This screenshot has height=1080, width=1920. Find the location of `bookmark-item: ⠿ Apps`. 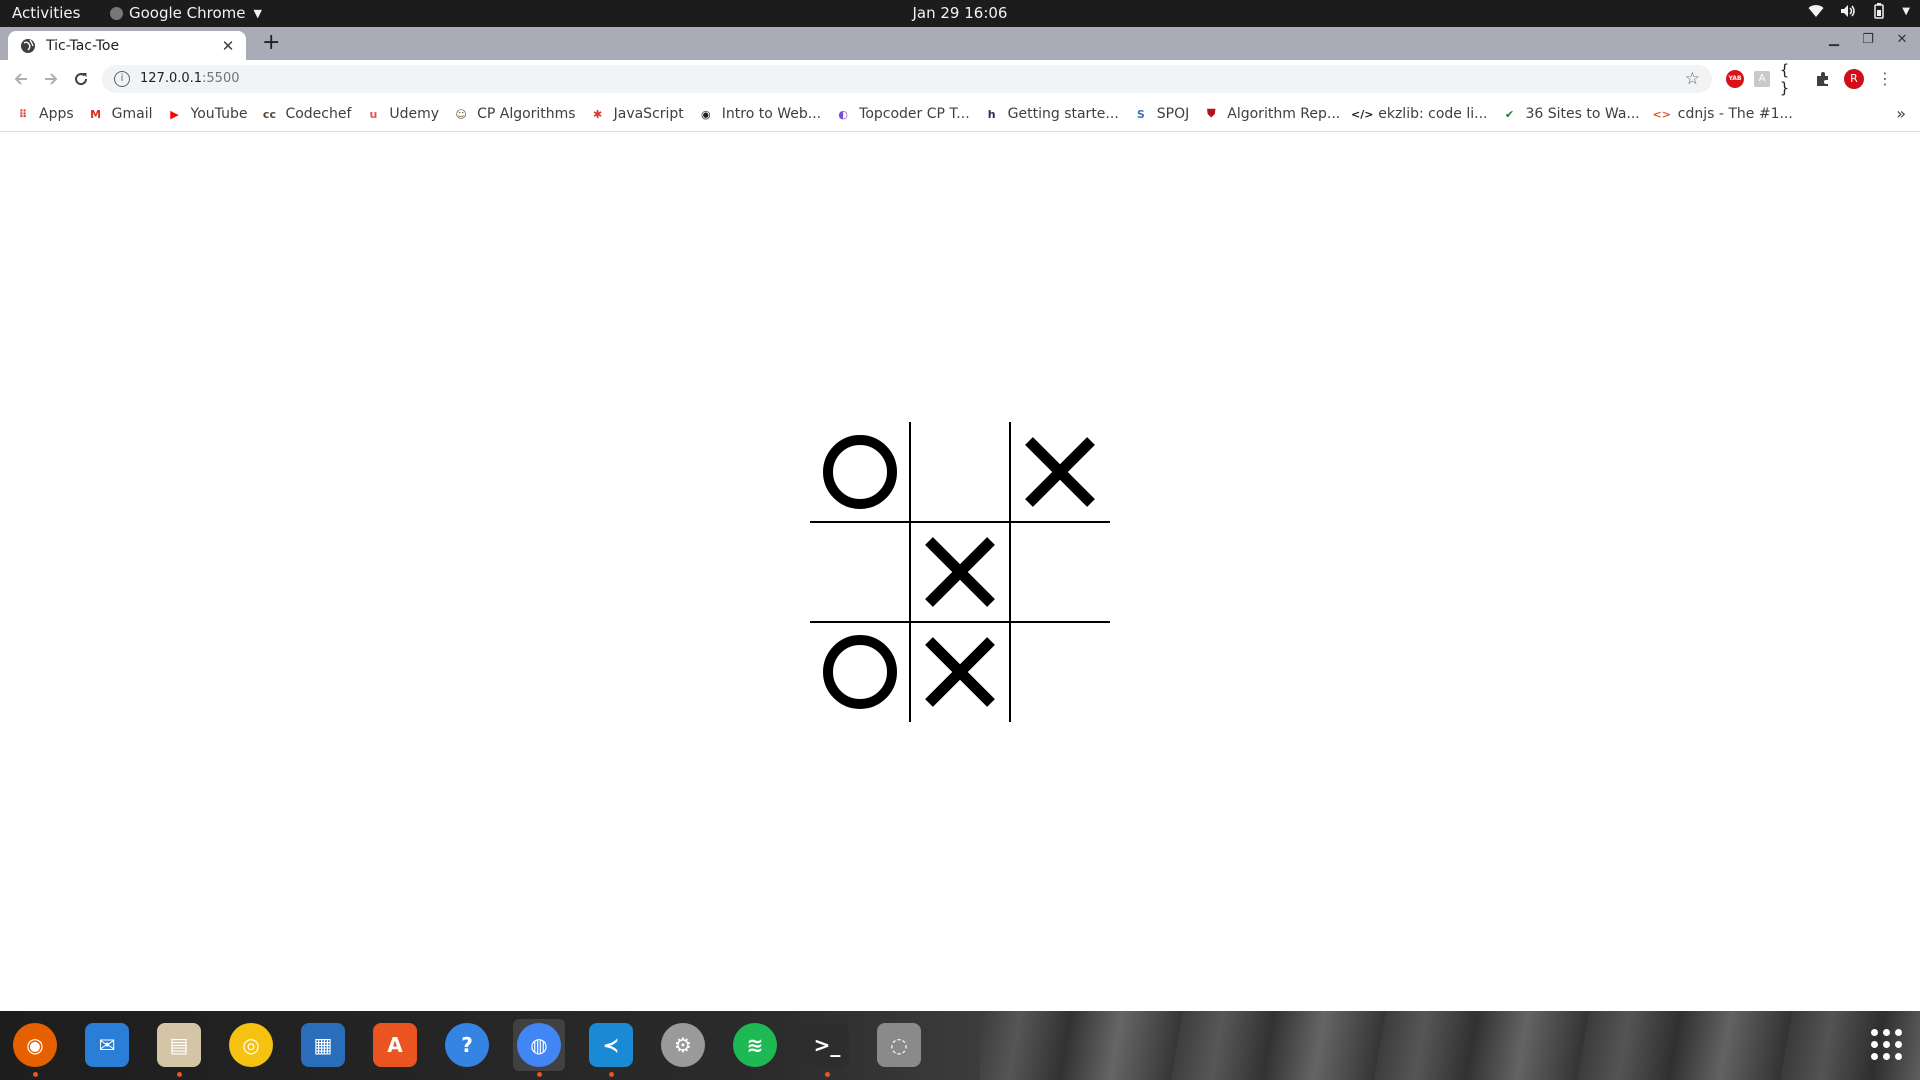

bookmark-item: ⠿ Apps is located at coordinates (44, 114).